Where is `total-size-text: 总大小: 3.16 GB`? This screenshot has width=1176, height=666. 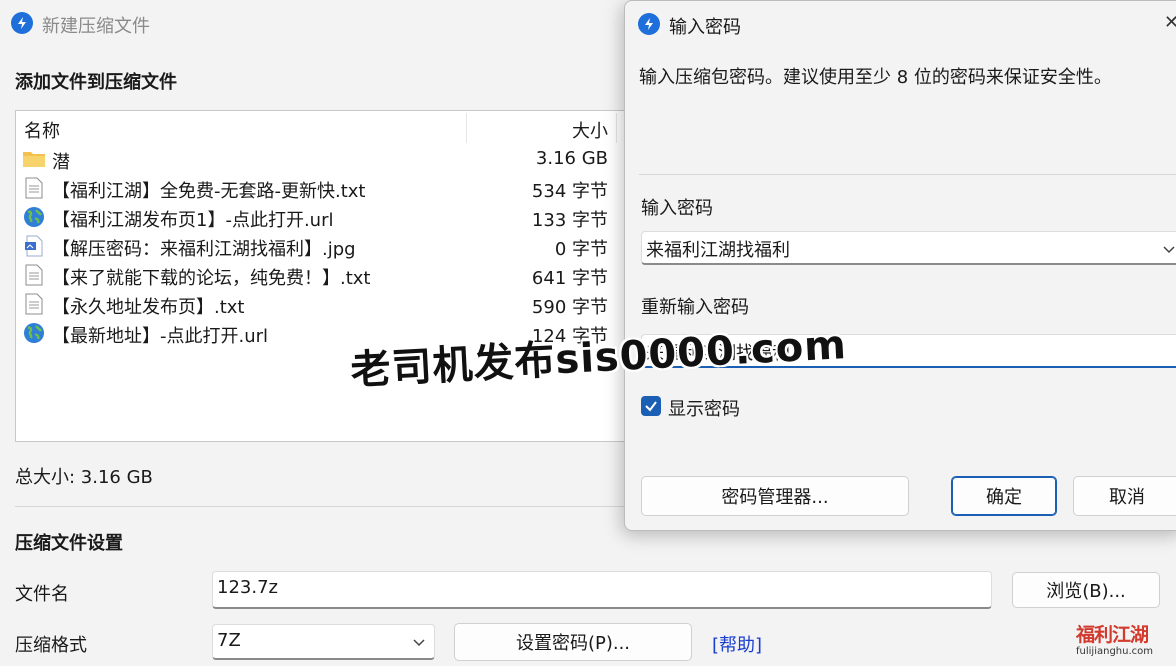 total-size-text: 总大小: 3.16 GB is located at coordinates (84, 477).